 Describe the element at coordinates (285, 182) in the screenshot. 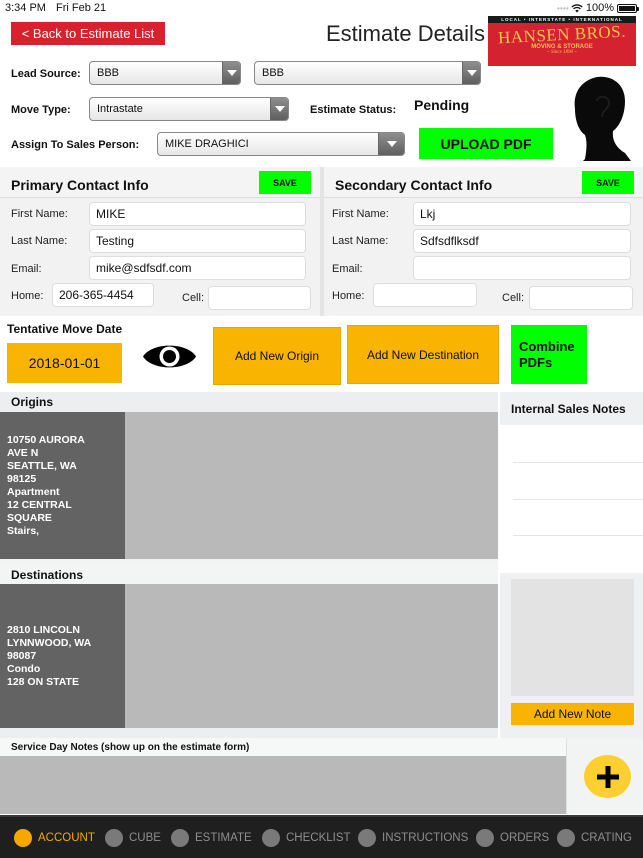

I see `primary-save-button: SAVE` at that location.